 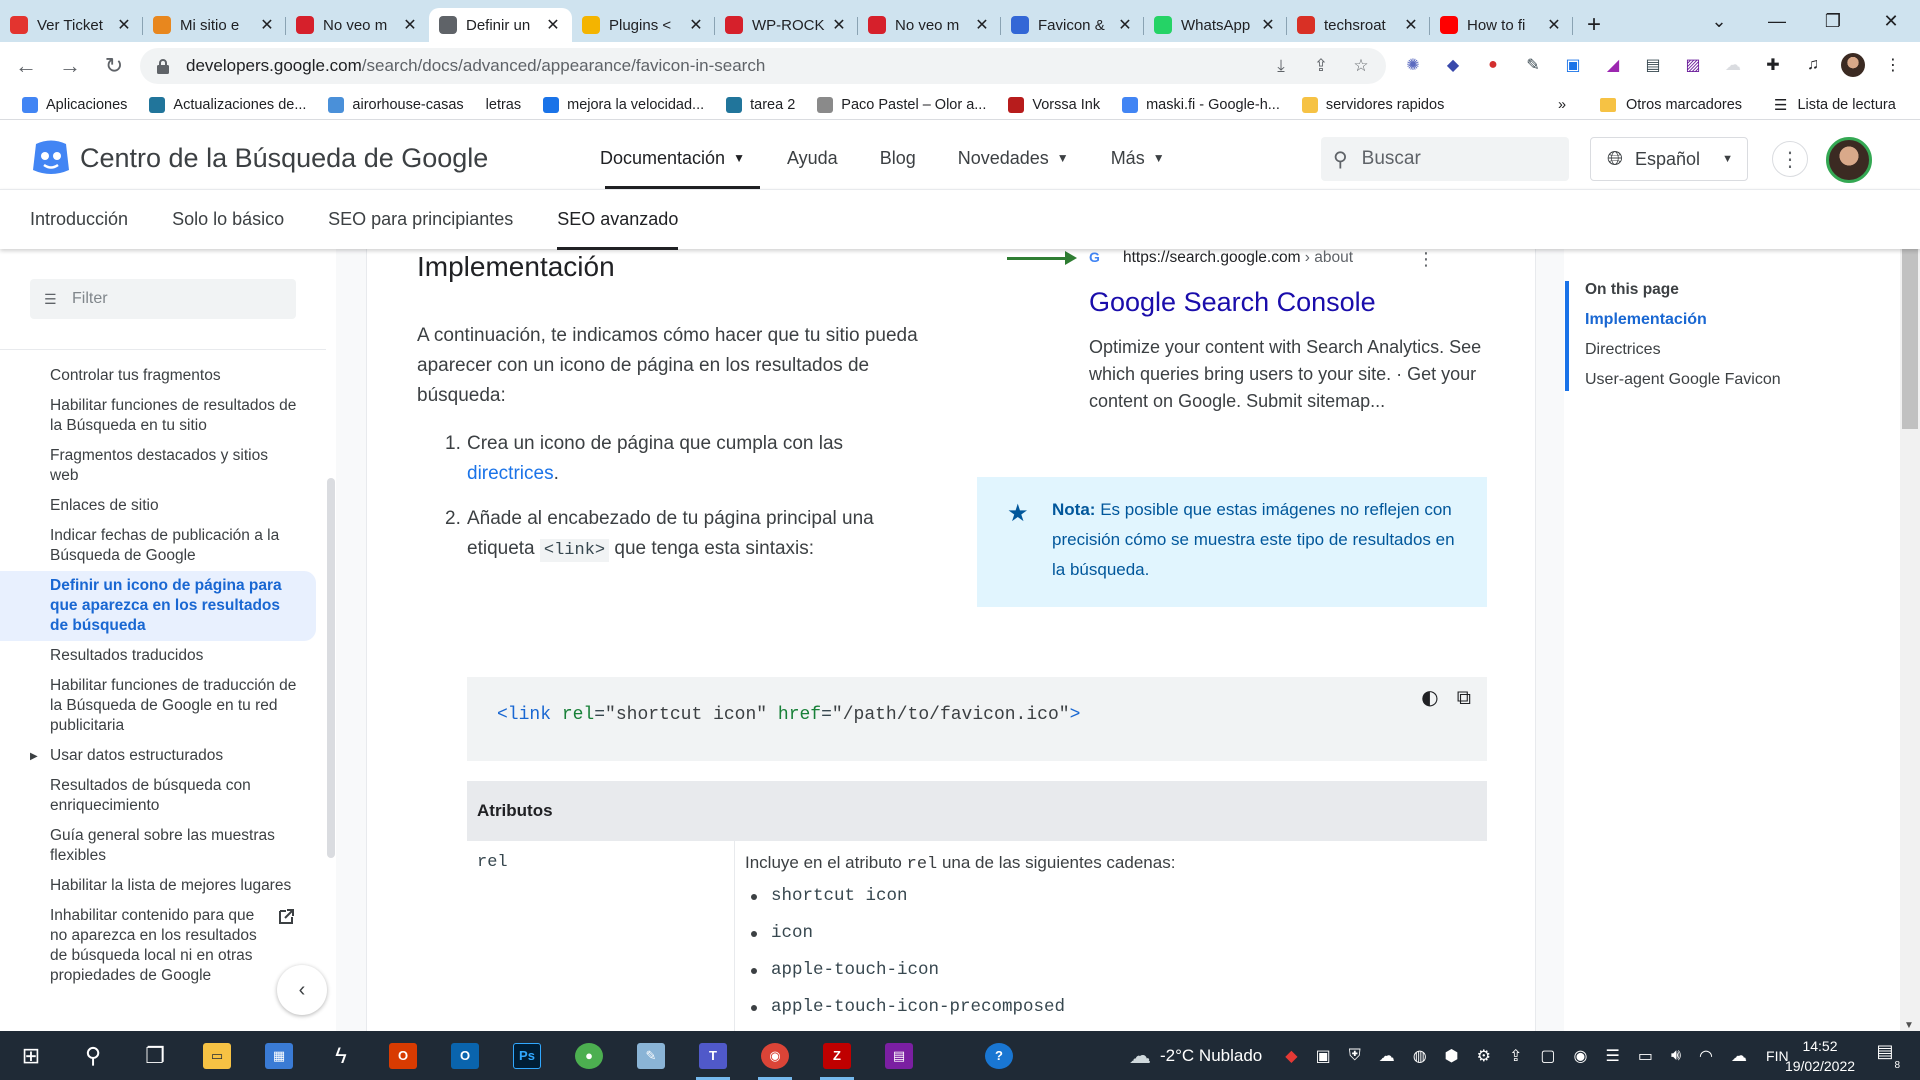 I want to click on other-bookmarks: Otros marcadores, so click(x=1671, y=105).